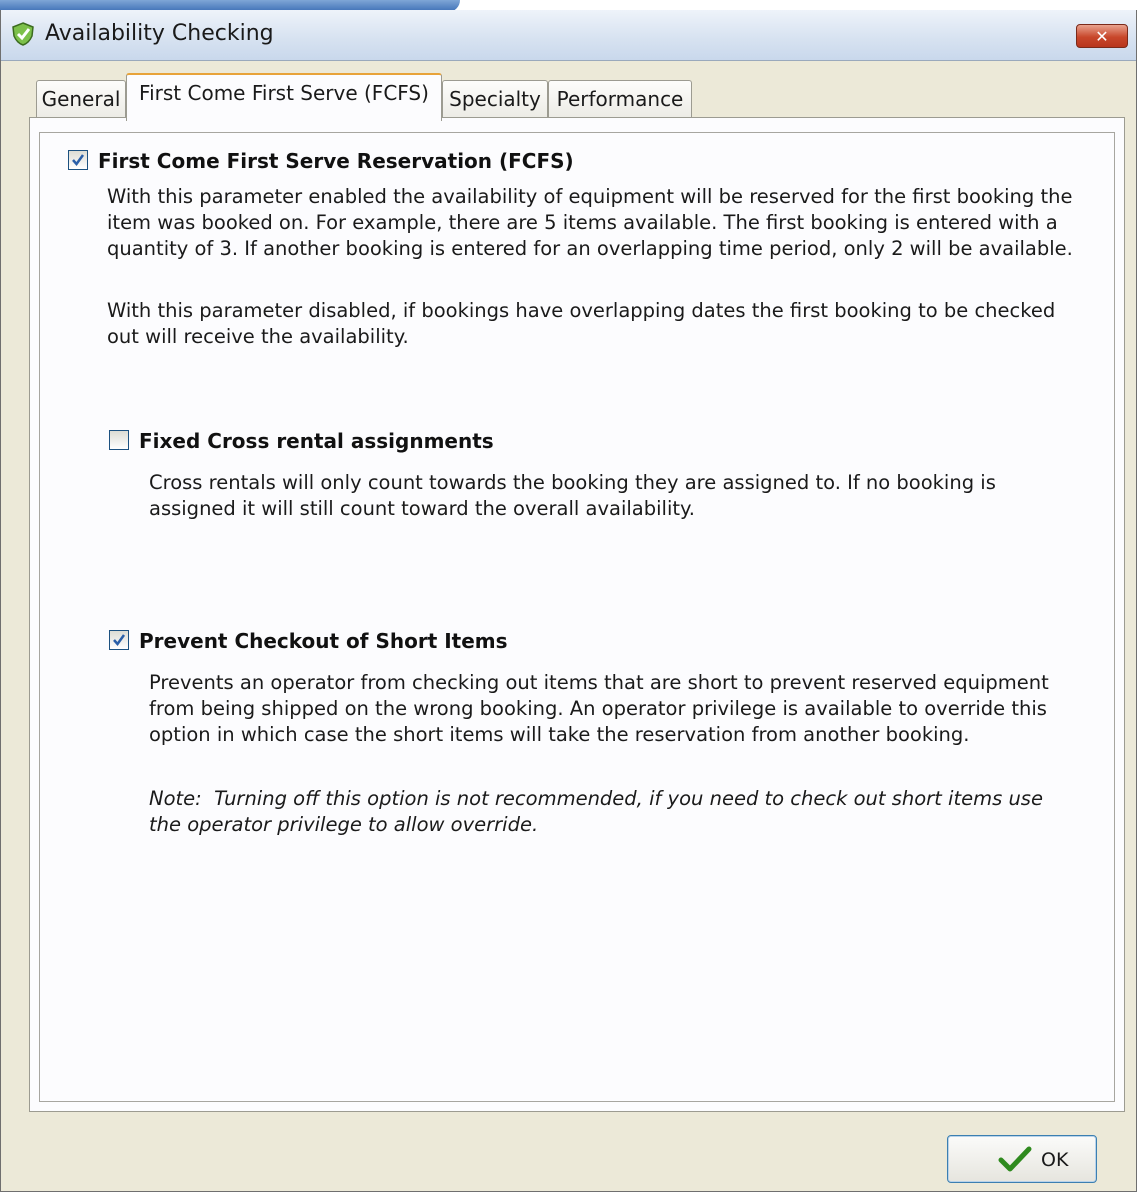 The height and width of the screenshot is (1192, 1137). I want to click on prevent-checkout-checkbox, so click(119, 640).